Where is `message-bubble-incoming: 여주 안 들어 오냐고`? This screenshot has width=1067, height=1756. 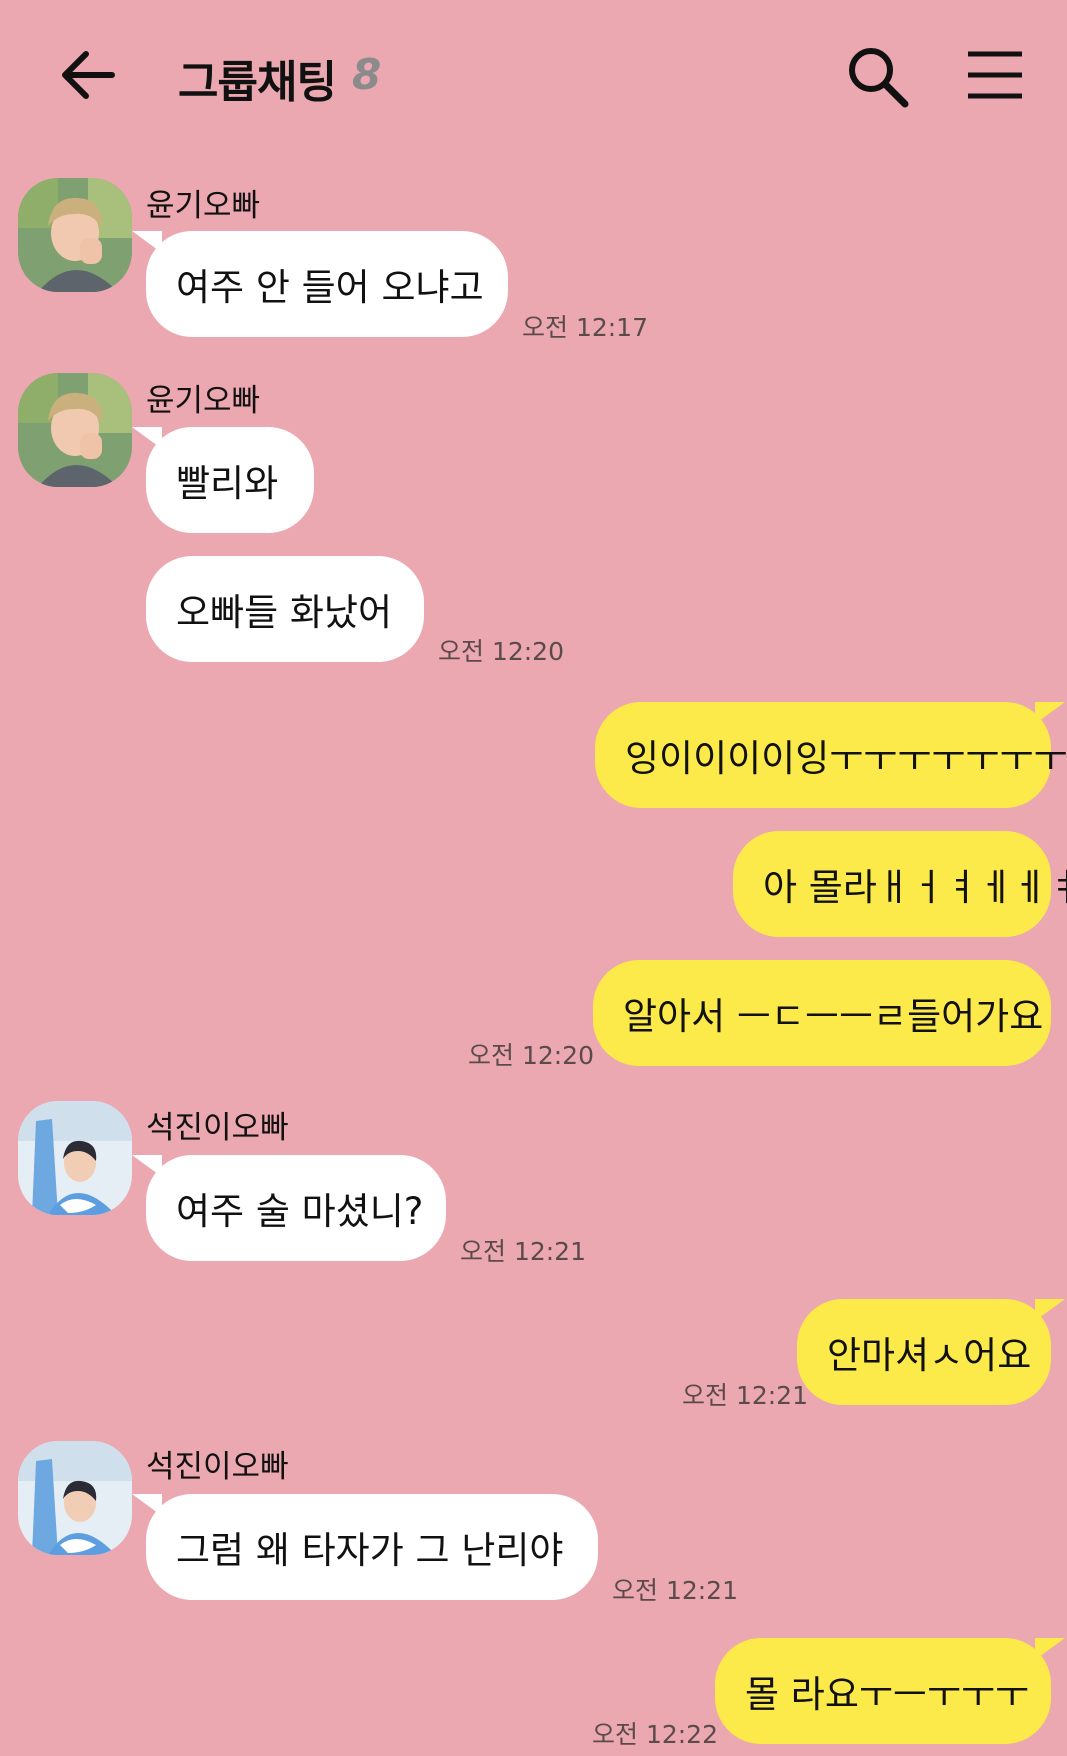
message-bubble-incoming: 여주 안 들어 오냐고 is located at coordinates (320, 284).